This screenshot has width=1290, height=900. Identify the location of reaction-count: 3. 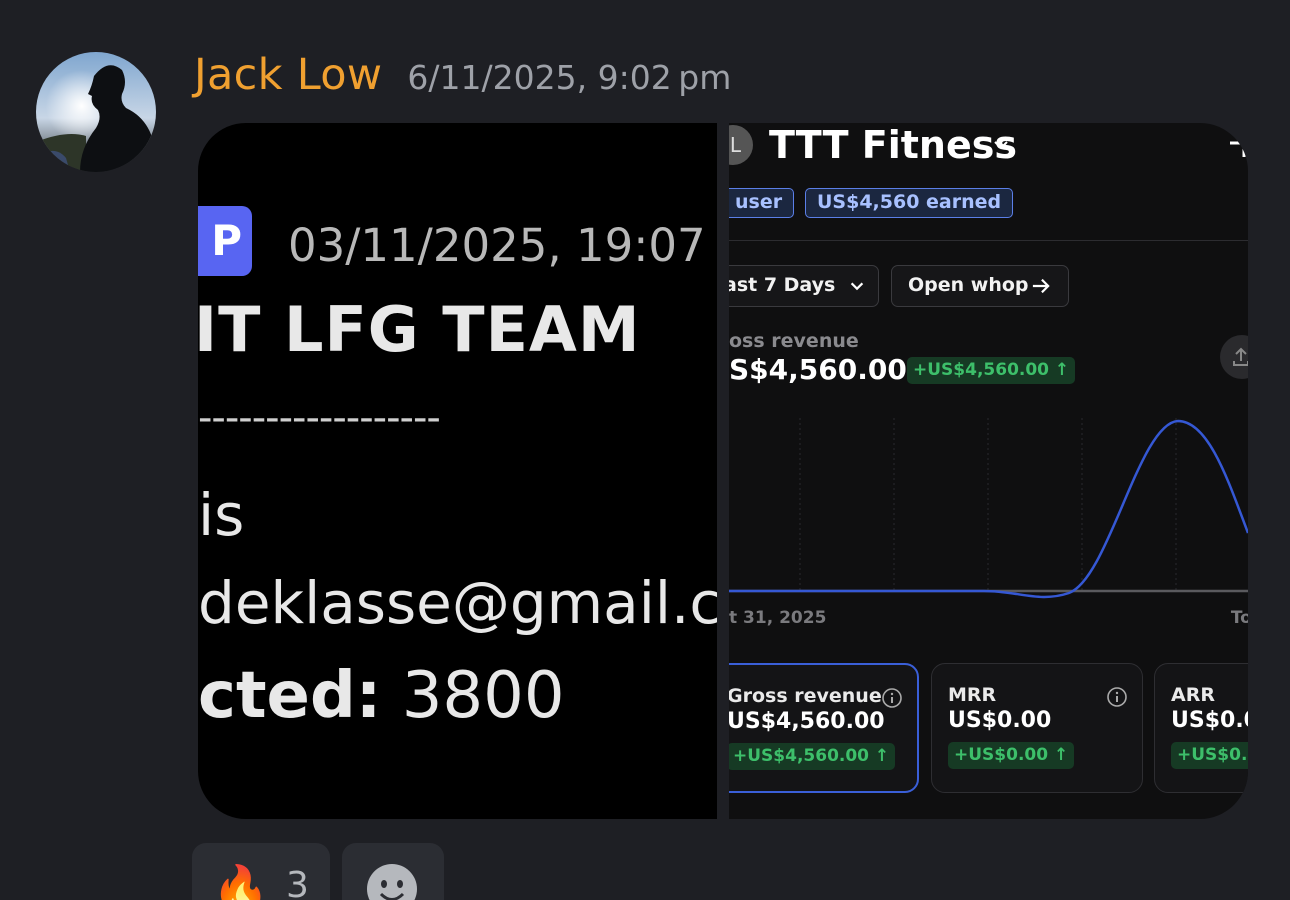
(297, 882).